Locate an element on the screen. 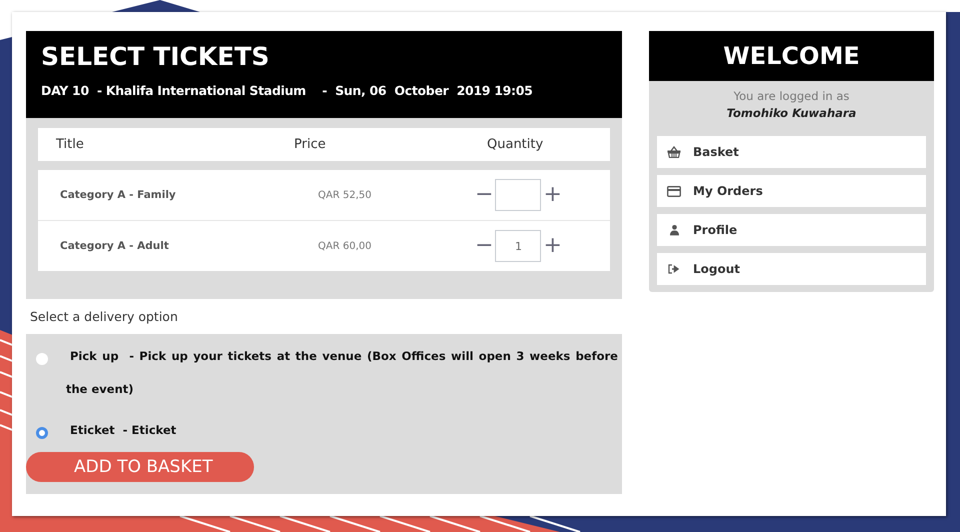  table-cell-text: QAR 52,50 is located at coordinates (344, 195).